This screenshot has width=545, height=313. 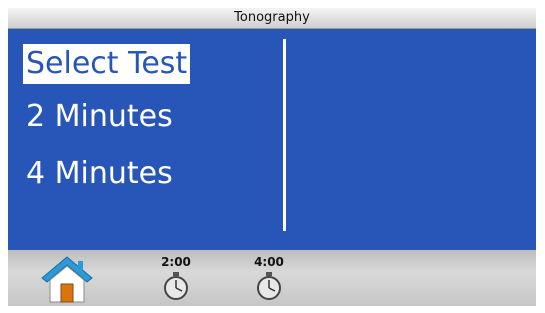 I want to click on menu-item-4-minutes: 4 Minutes, so click(x=99, y=174).